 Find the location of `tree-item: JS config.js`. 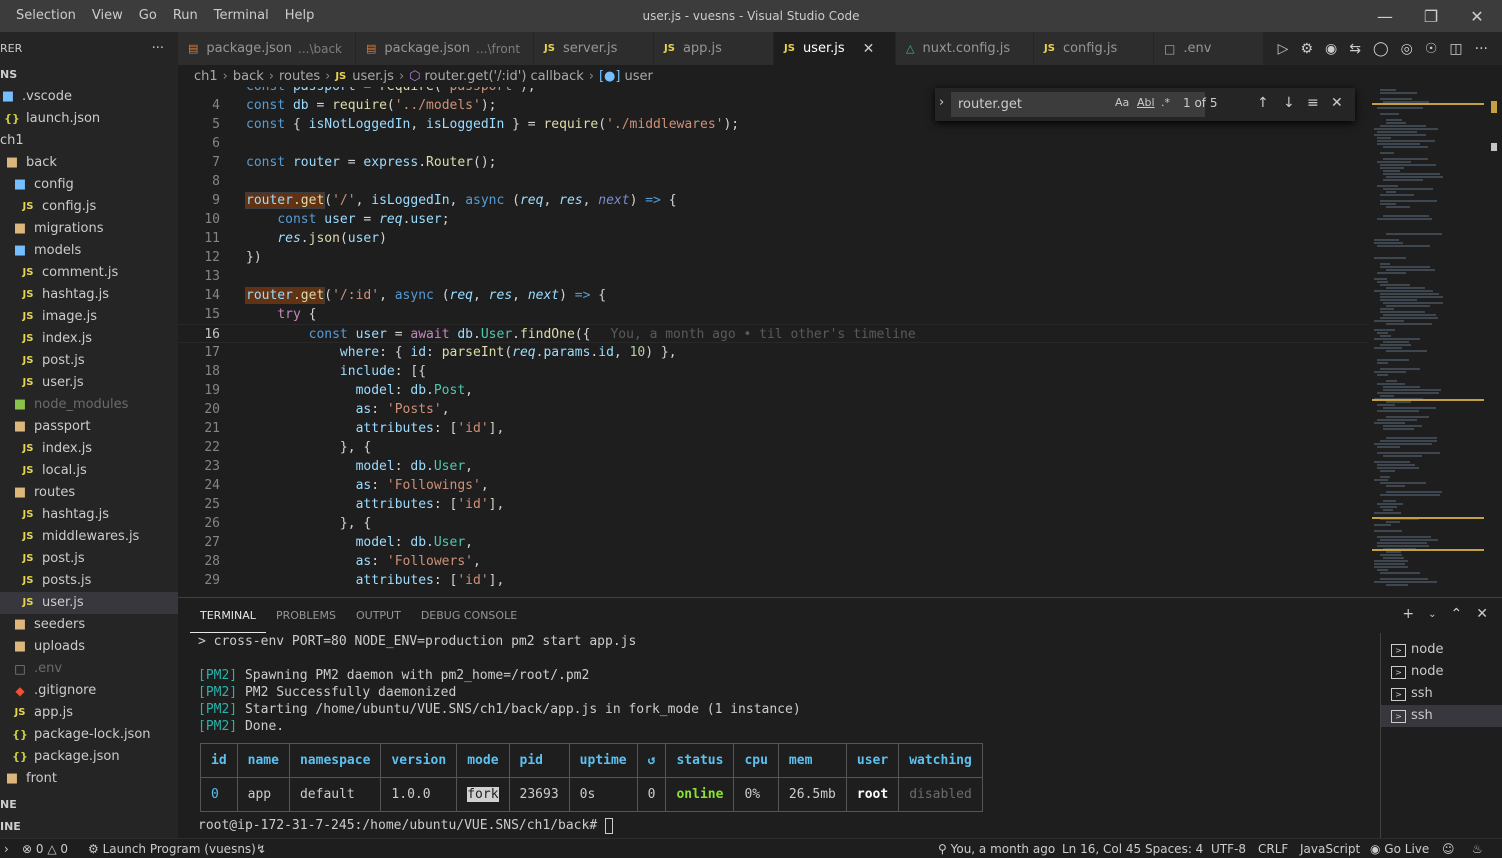

tree-item: JS config.js is located at coordinates (89, 207).